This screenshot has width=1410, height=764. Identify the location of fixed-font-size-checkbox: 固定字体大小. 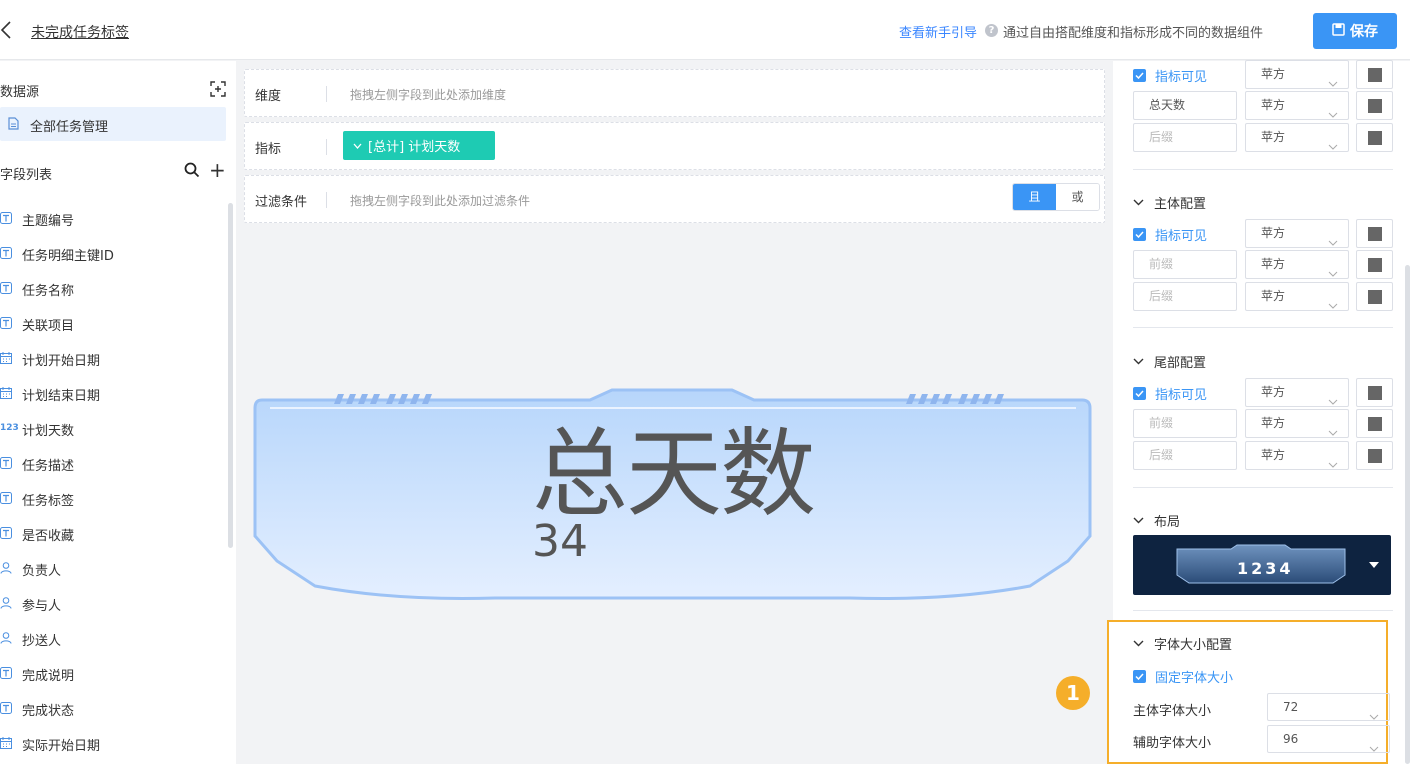
(1183, 676).